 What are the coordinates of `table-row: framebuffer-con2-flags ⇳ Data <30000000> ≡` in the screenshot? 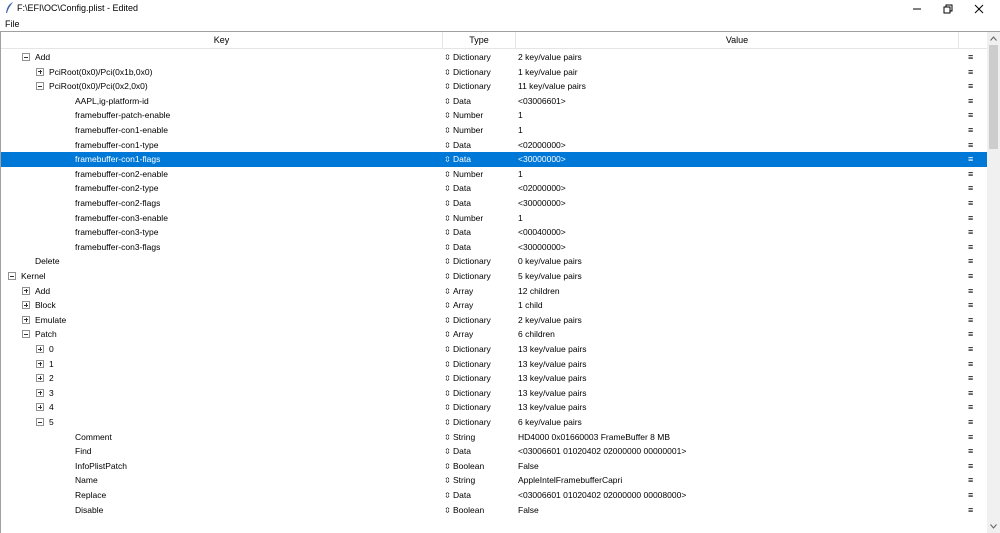 It's located at (494, 203).